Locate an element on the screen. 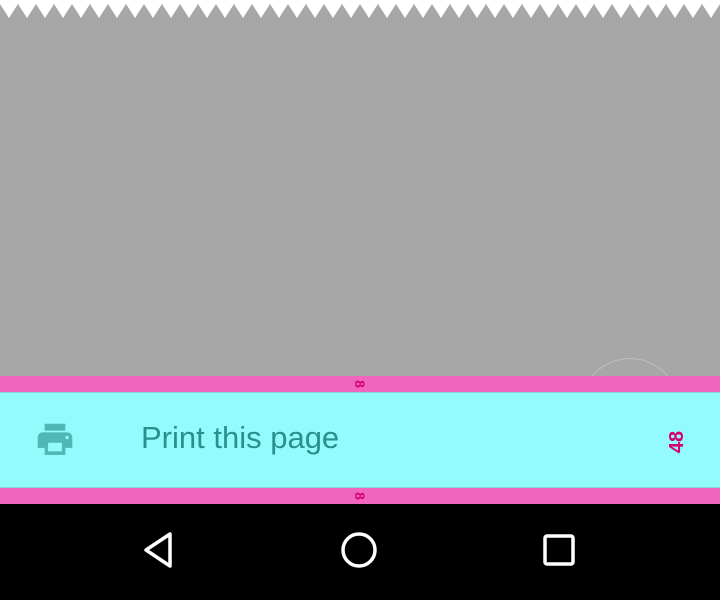 The width and height of the screenshot is (720, 600). top-spacing-label: 8 is located at coordinates (359, 384).